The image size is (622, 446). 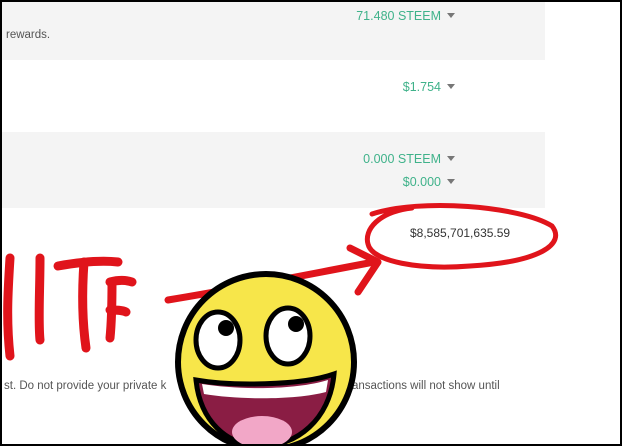 What do you see at coordinates (70, 307) in the screenshot?
I see `wtf-handwriting` at bounding box center [70, 307].